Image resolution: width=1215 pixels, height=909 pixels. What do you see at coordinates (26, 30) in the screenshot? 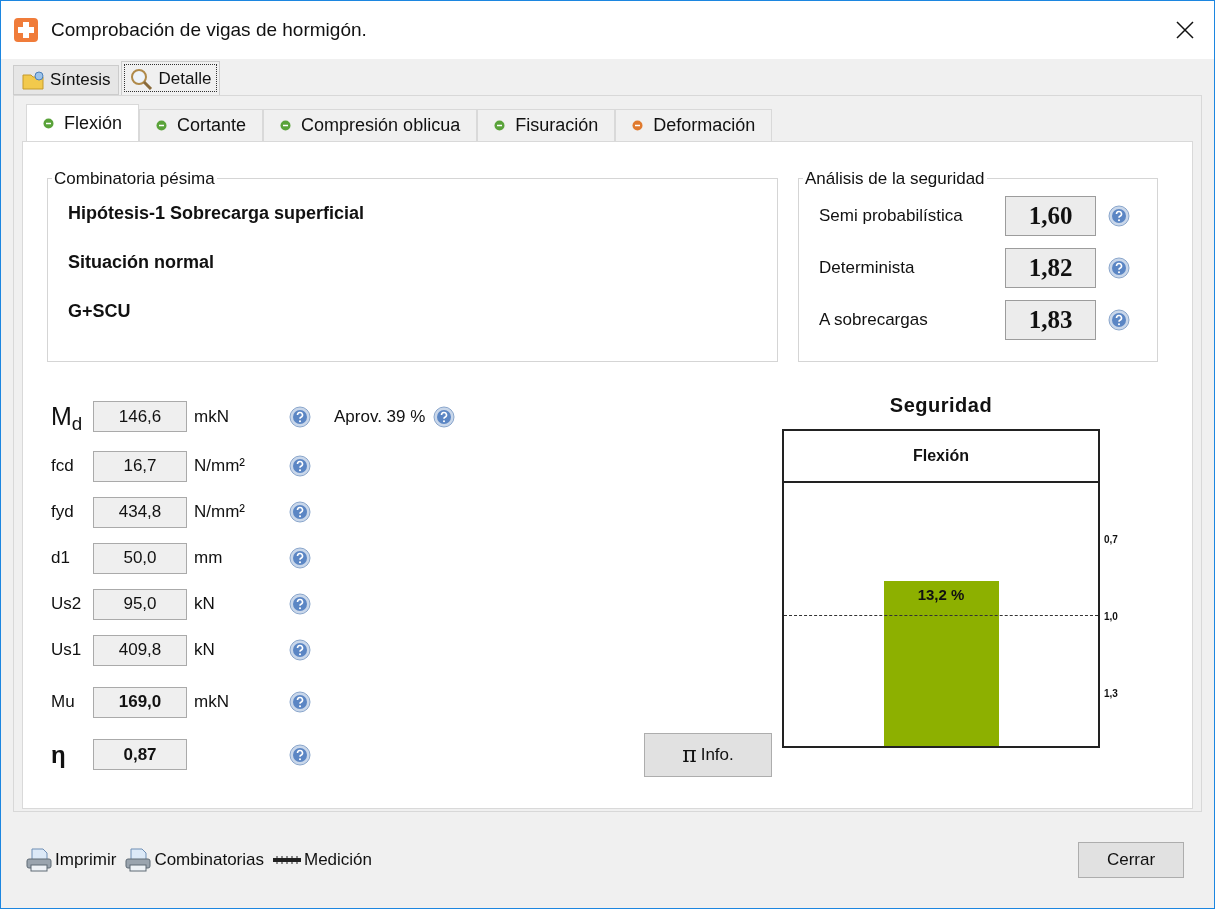
I see `app-icon` at bounding box center [26, 30].